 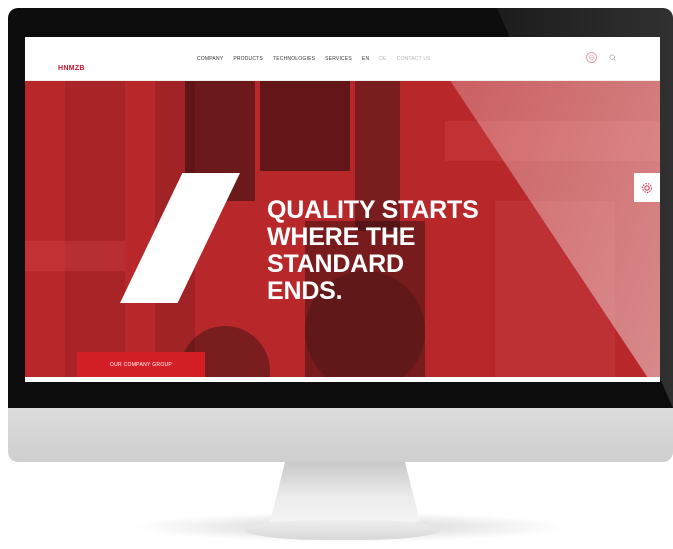 I want to click on menu-item-lang-en: EN, so click(x=365, y=59).